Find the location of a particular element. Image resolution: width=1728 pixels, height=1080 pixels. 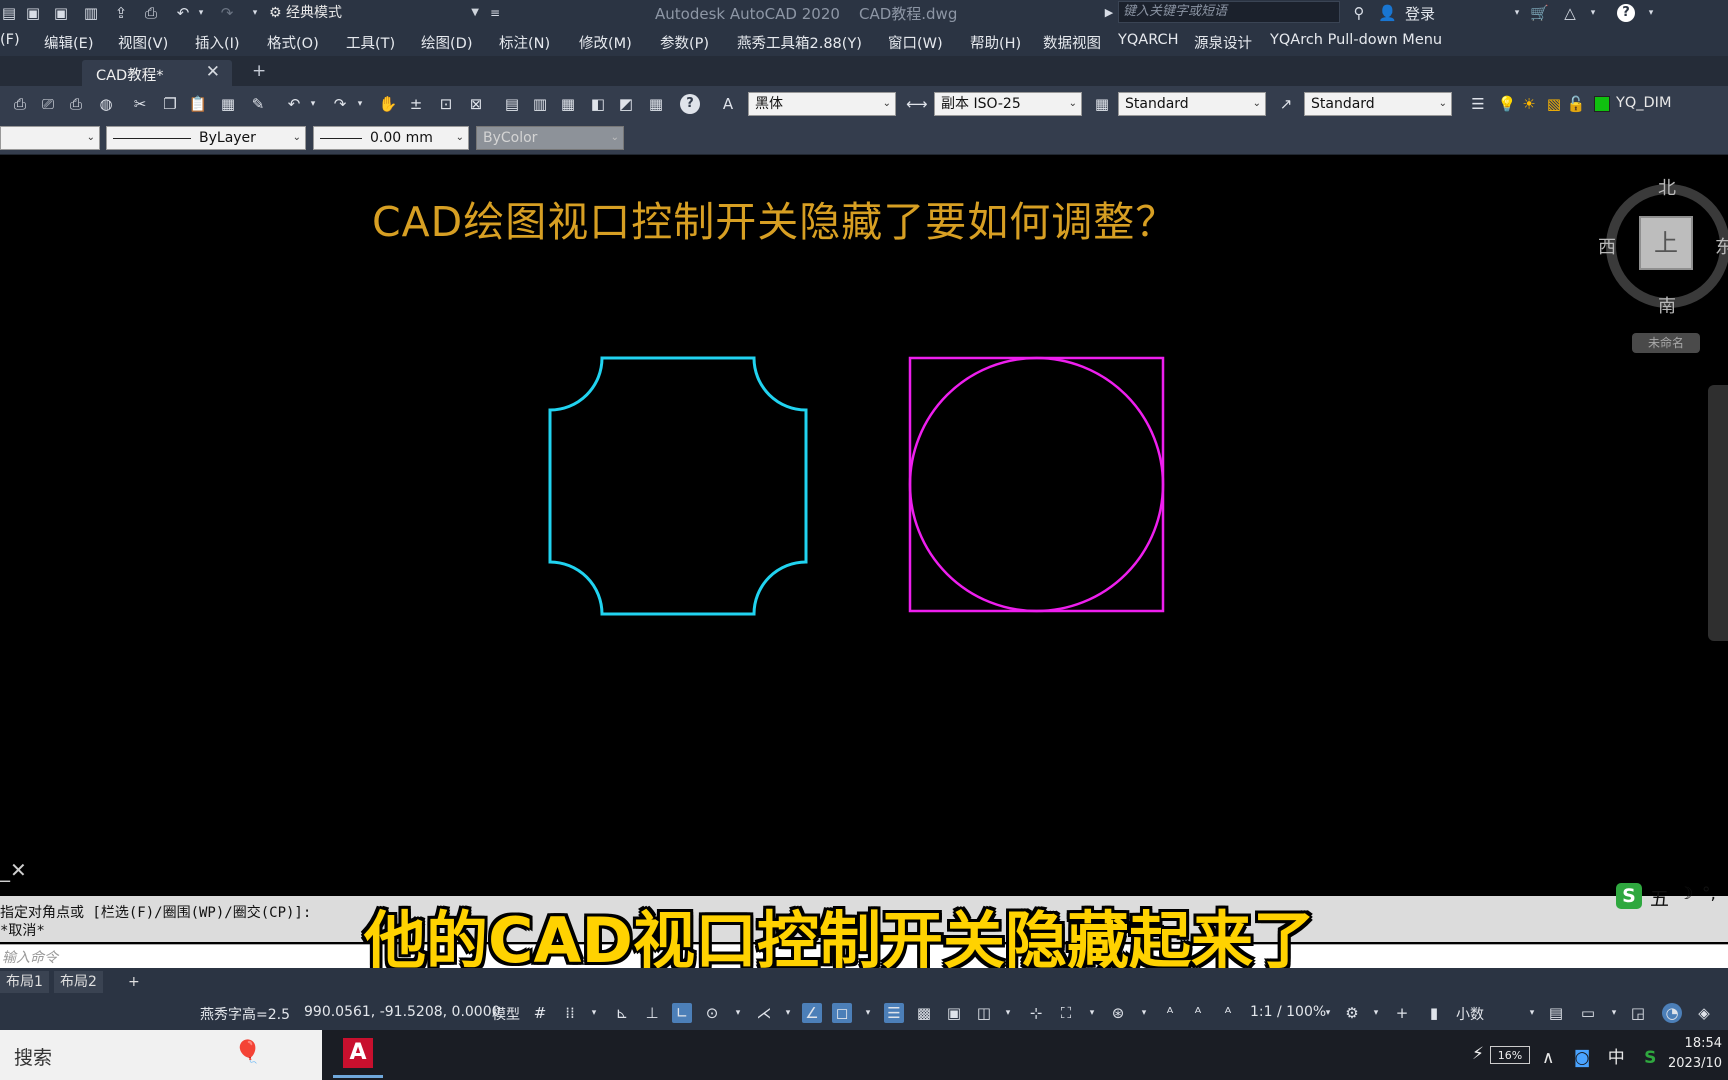

tab-layout2: 布局2 is located at coordinates (78, 982).